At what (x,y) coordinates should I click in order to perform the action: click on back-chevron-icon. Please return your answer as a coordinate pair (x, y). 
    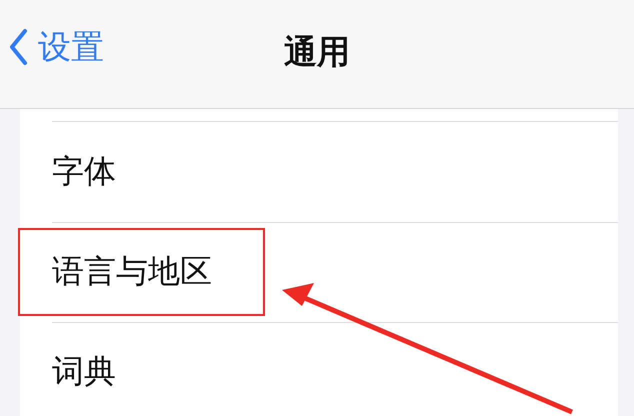
    Looking at the image, I should click on (18, 47).